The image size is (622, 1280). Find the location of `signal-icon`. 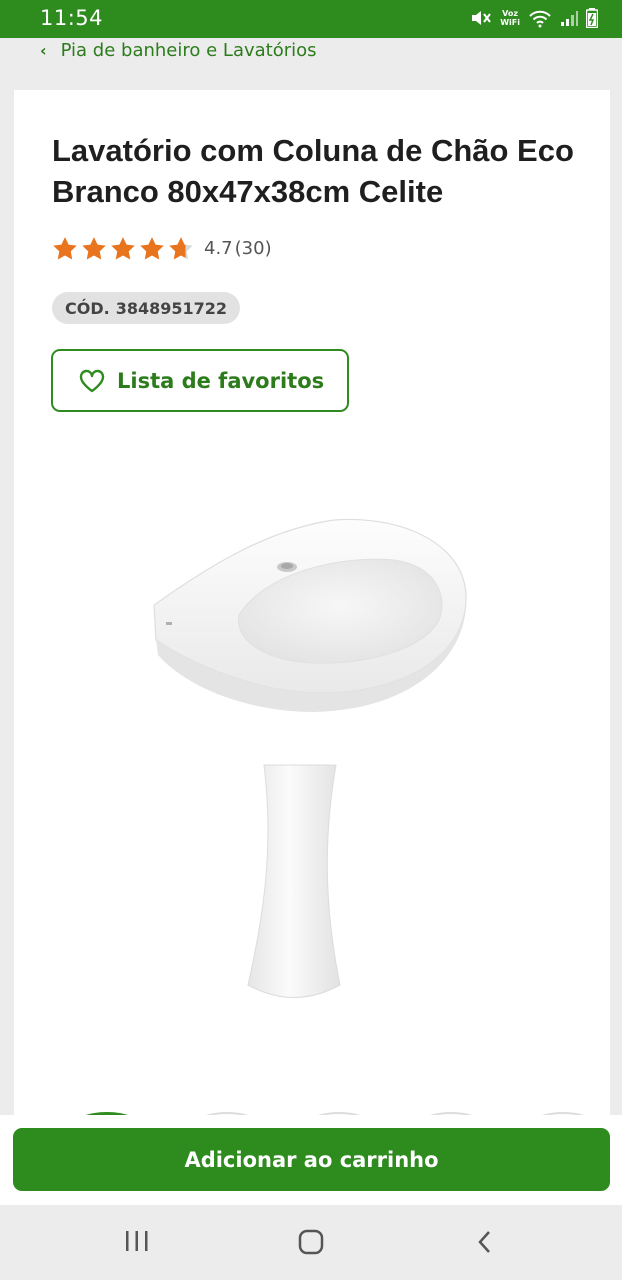

signal-icon is located at coordinates (569, 18).